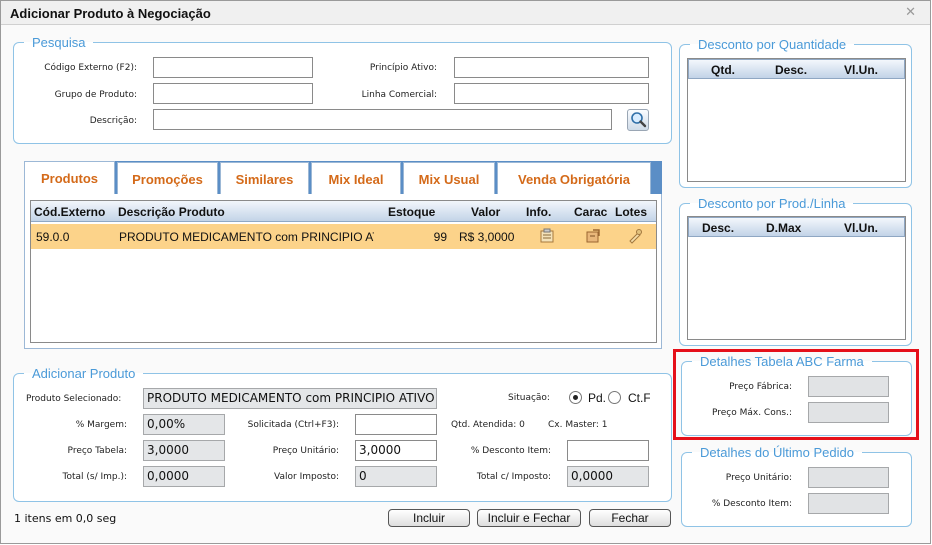 The height and width of the screenshot is (545, 932). Describe the element at coordinates (403, 68) in the screenshot. I see `principio-ativo-label: Princípio Ativo:` at that location.